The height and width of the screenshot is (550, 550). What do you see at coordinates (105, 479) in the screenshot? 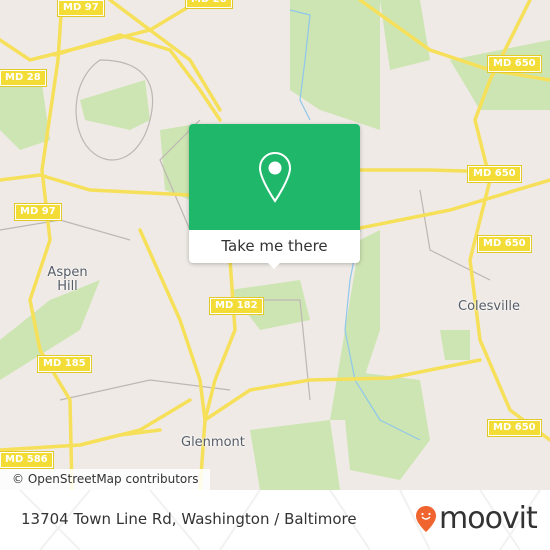
I see `map-attribution: © OpenStreetMap contributors` at bounding box center [105, 479].